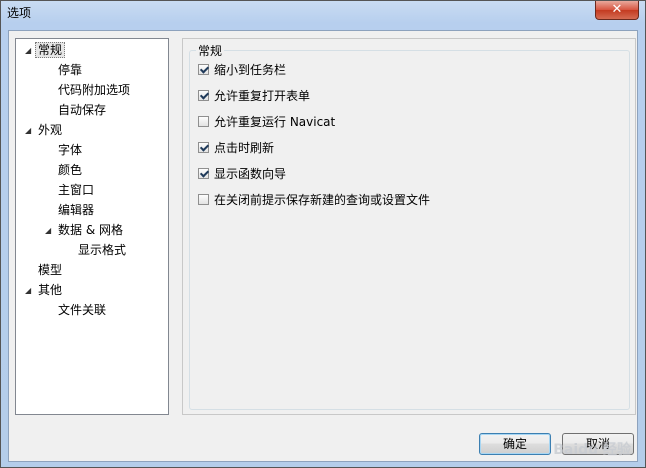 This screenshot has width=646, height=468. I want to click on tree-item-font: 字体, so click(70, 150).